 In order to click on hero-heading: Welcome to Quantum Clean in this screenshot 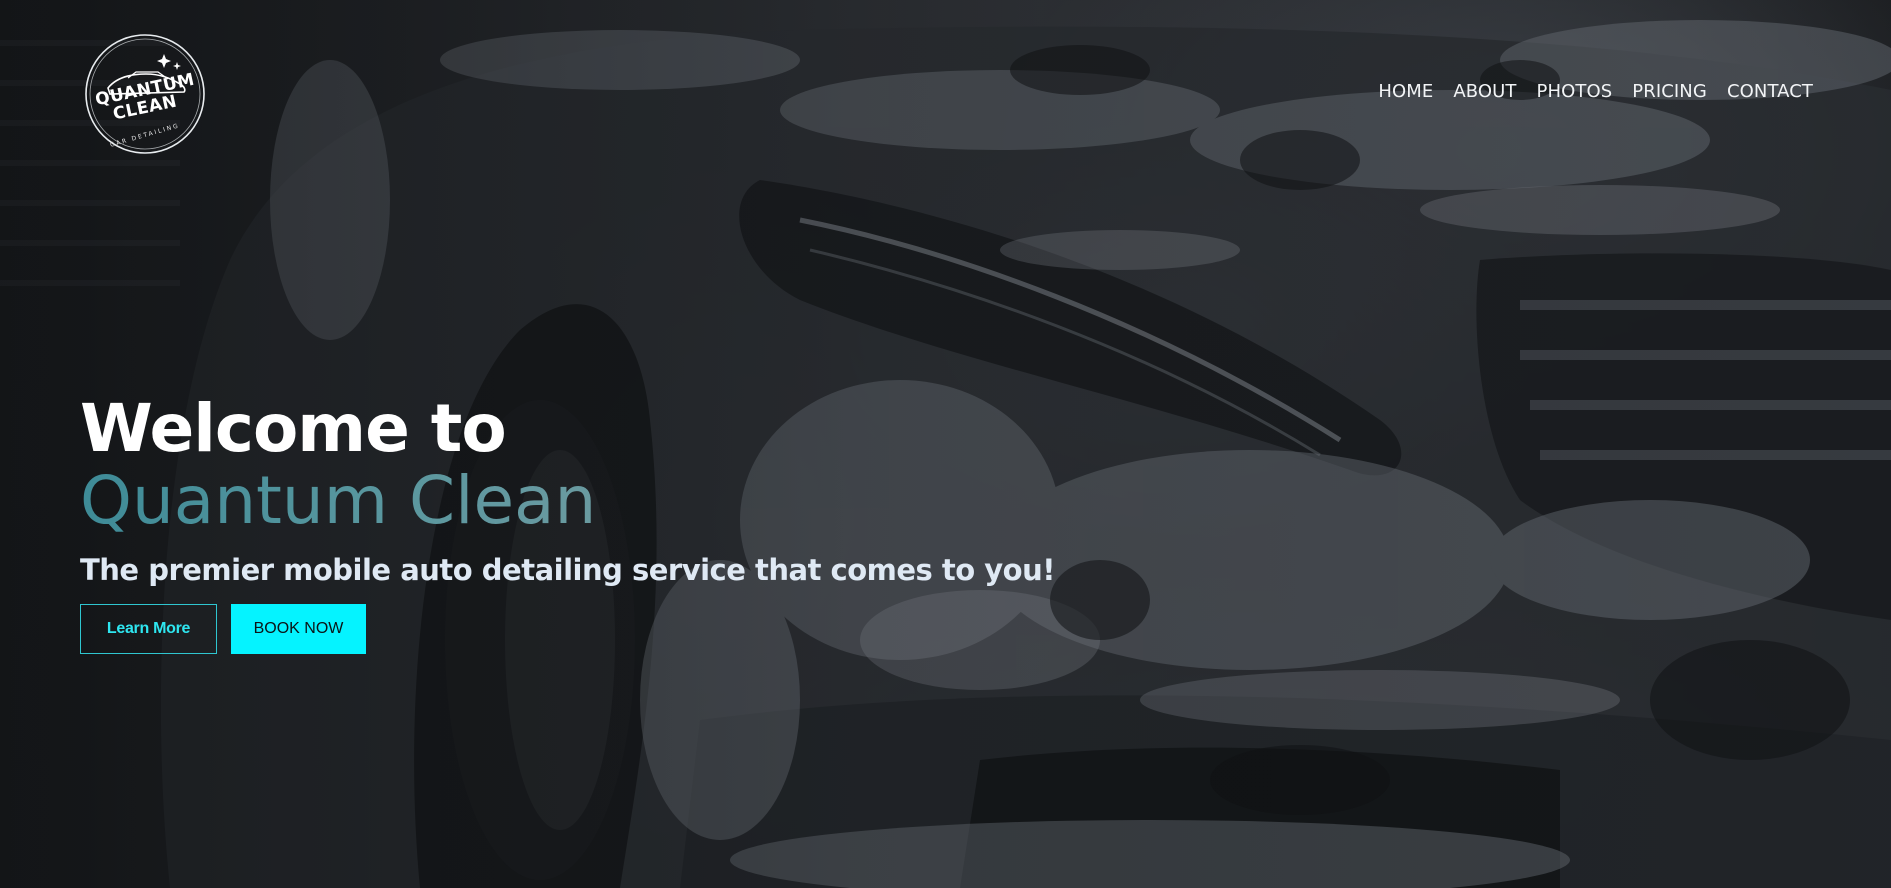, I will do `click(338, 465)`.